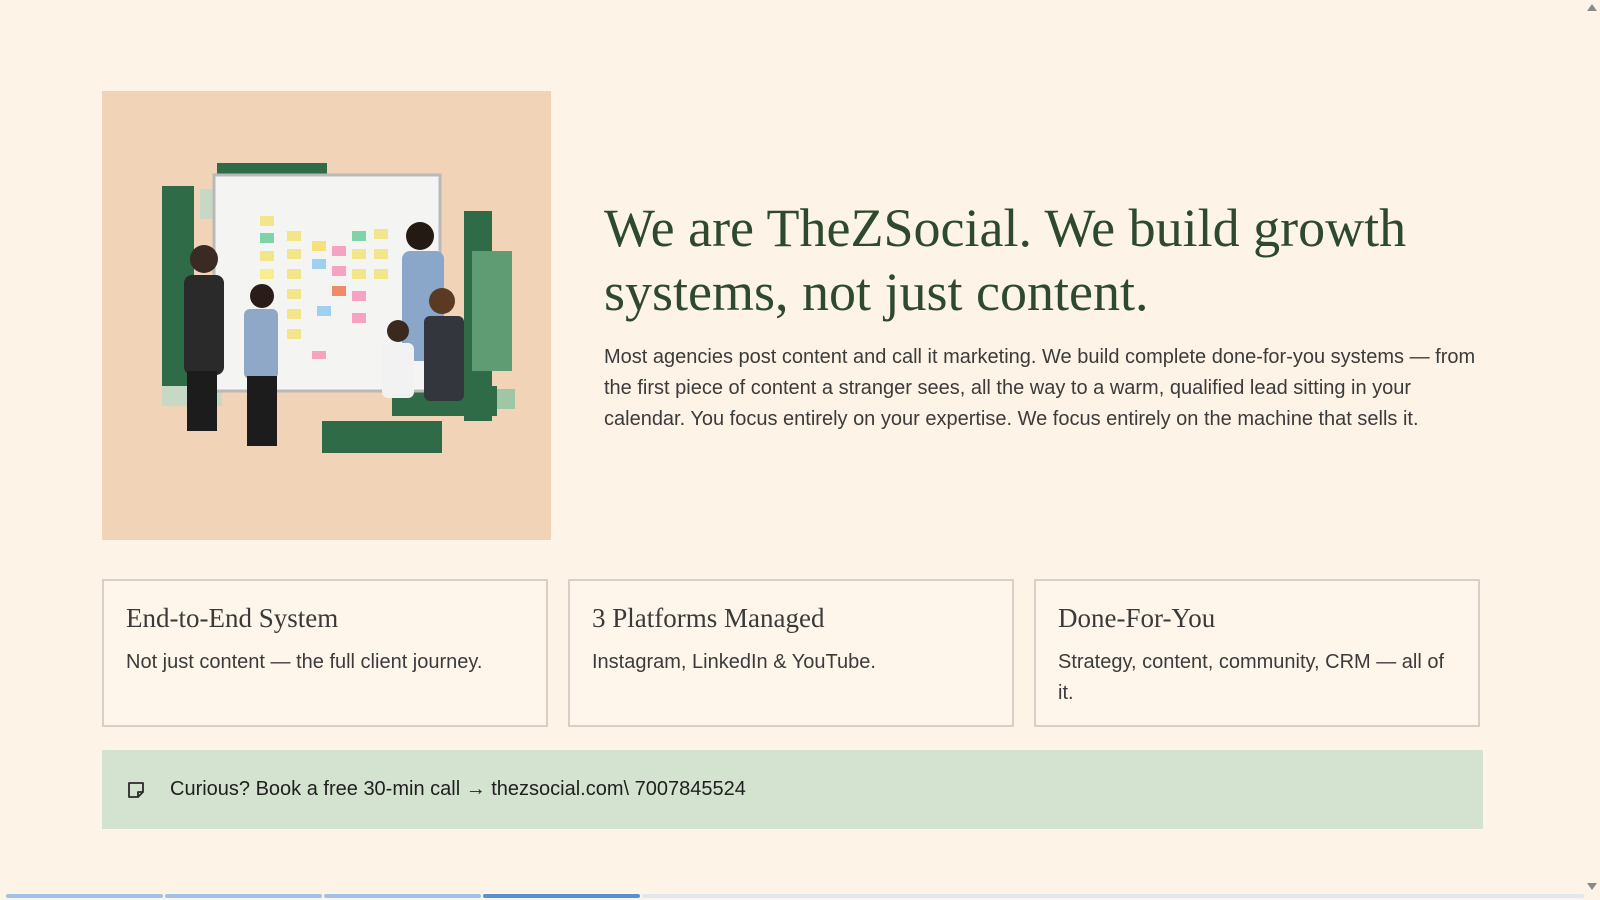 This screenshot has width=1600, height=900. Describe the element at coordinates (734, 662) in the screenshot. I see `card-description: Instagram, LinkedIn & YouTube.` at that location.